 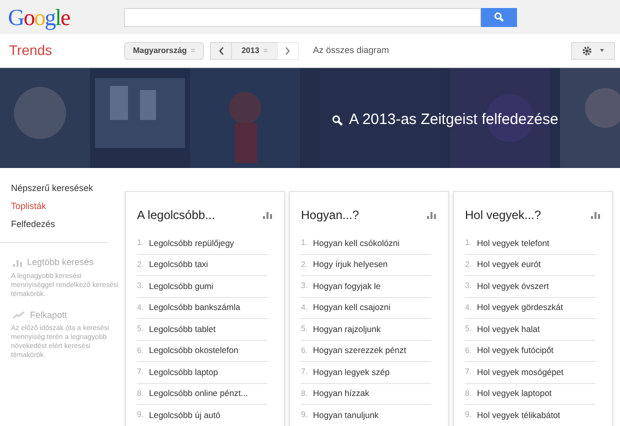 I want to click on list-item-link: Hogyan fogyjak le, so click(x=347, y=286).